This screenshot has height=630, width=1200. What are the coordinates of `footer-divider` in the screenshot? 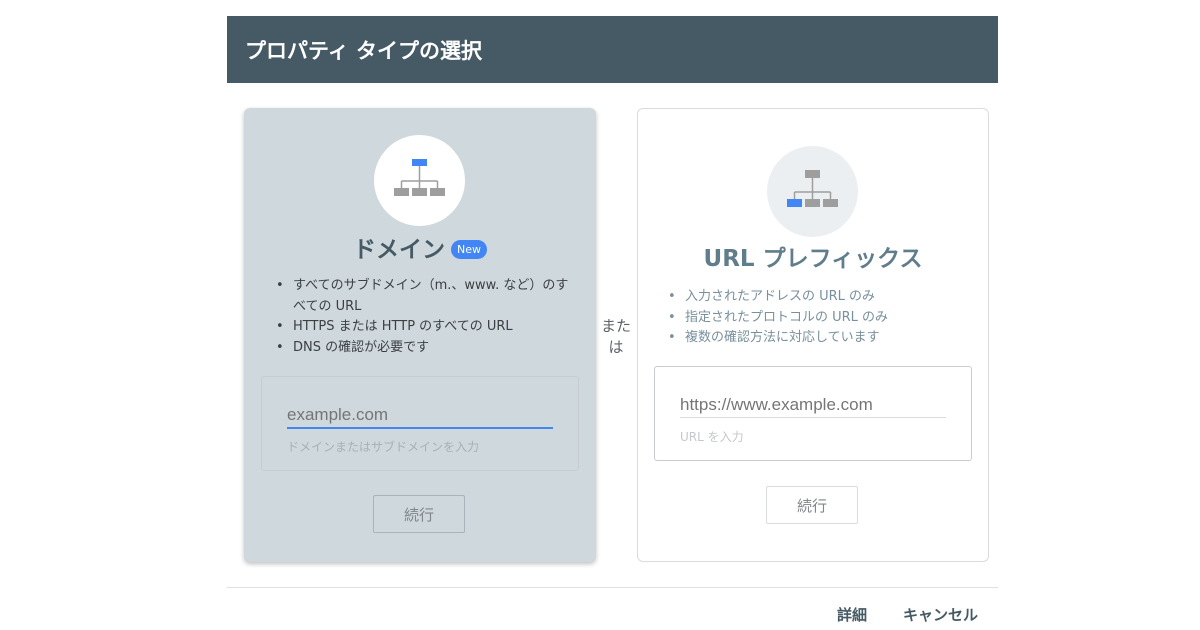 It's located at (612, 587).